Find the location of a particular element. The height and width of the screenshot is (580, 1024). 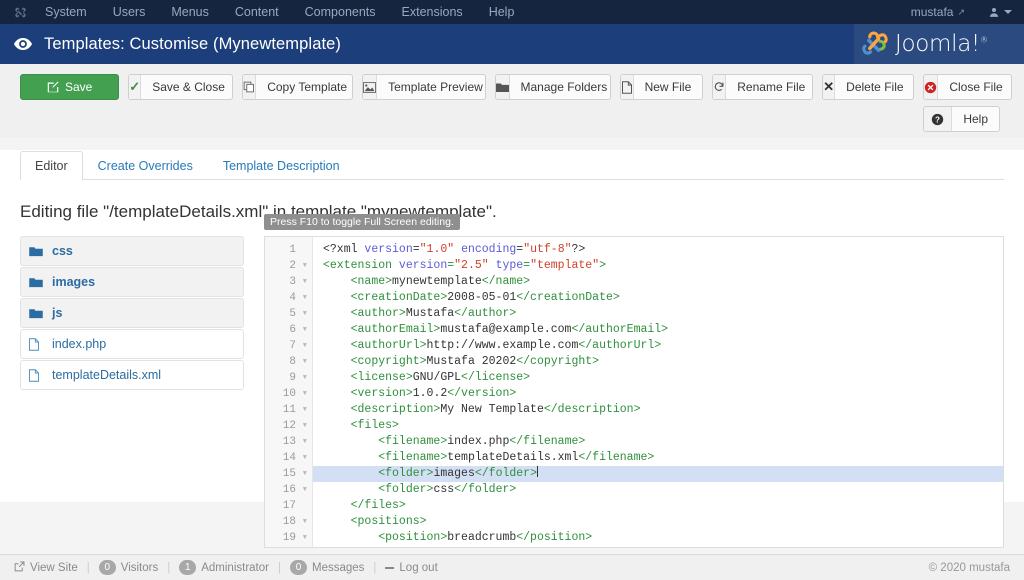

menu-item-content: Content is located at coordinates (257, 12).